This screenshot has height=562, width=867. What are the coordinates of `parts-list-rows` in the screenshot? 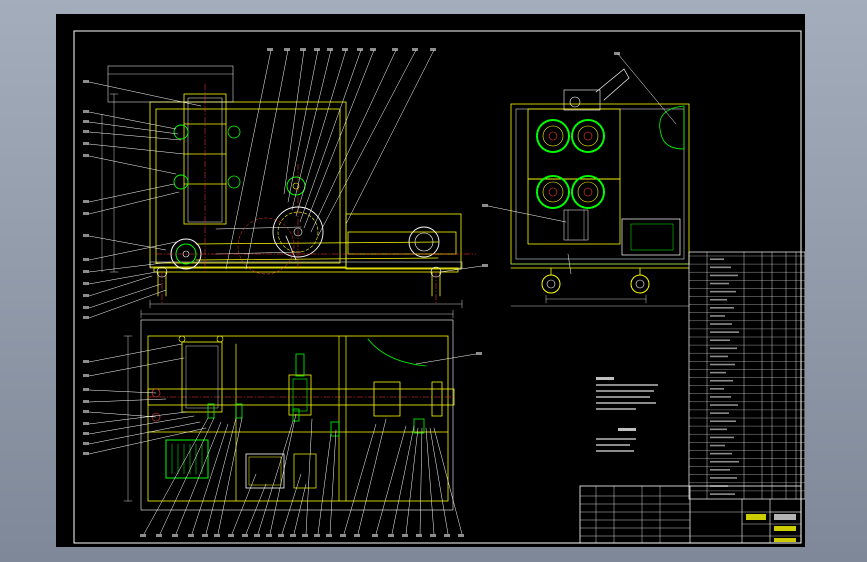 It's located at (746, 375).